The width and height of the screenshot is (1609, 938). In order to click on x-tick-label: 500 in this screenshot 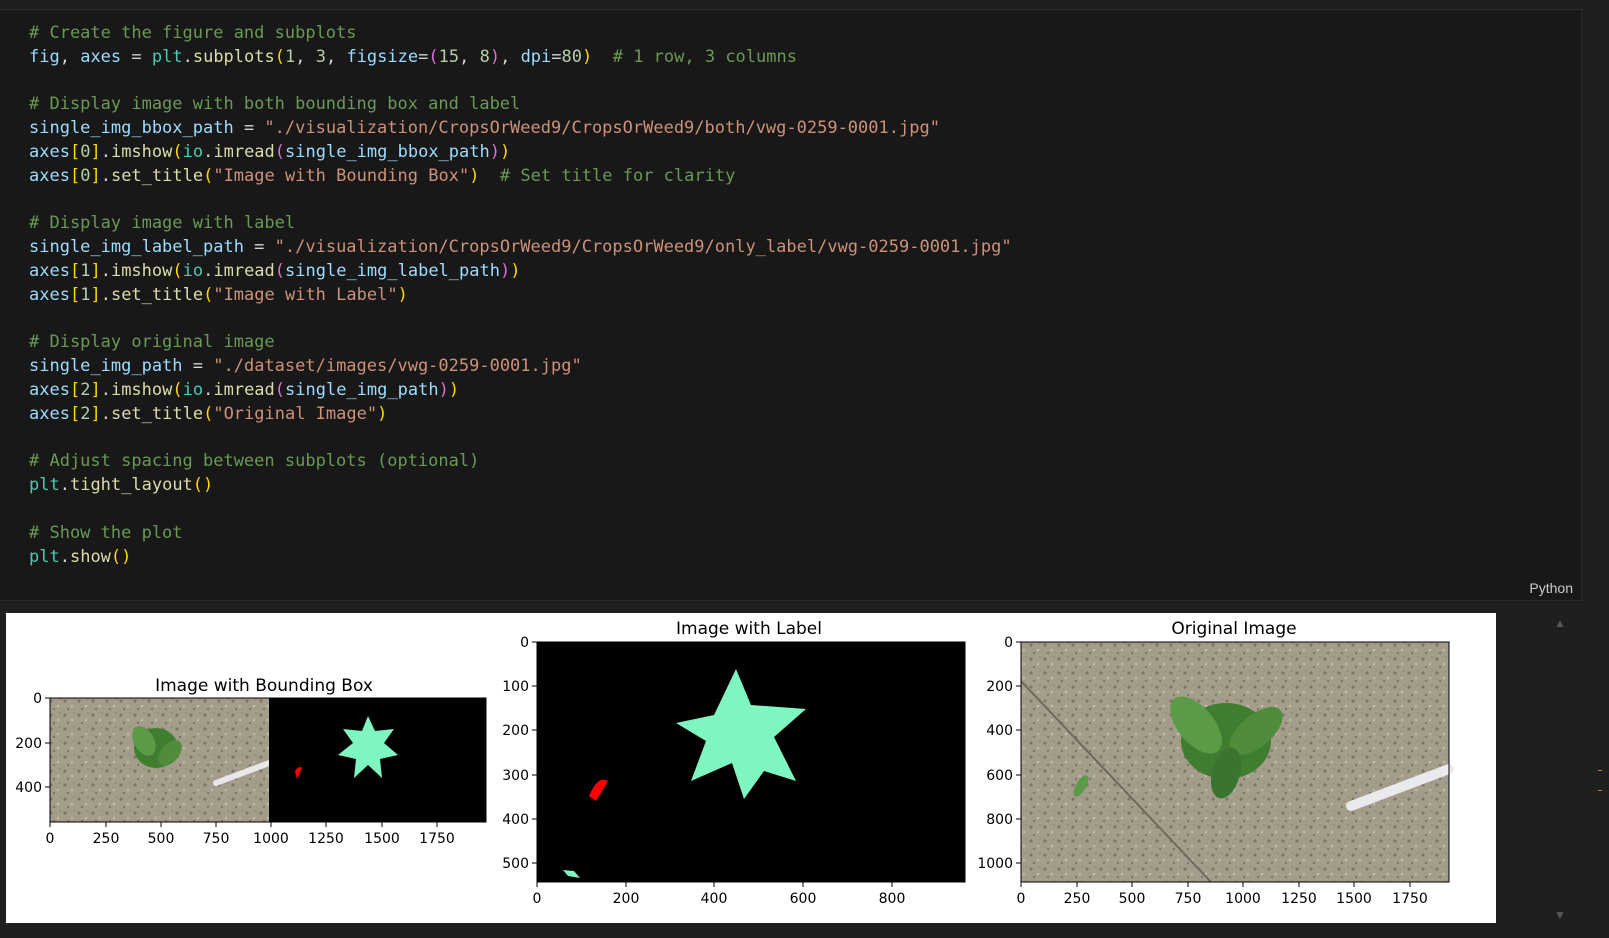, I will do `click(1132, 899)`.